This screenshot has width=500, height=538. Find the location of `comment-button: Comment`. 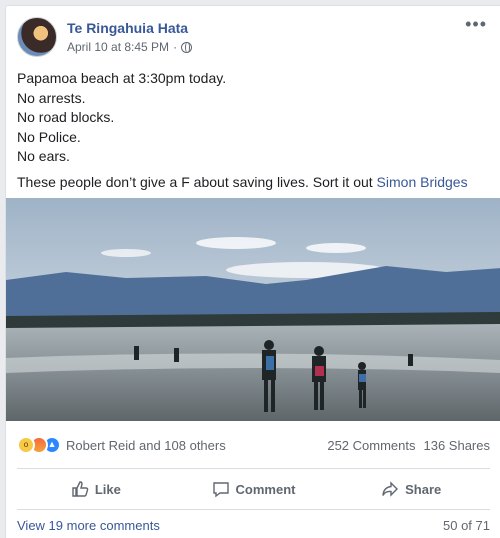

comment-button: Comment is located at coordinates (254, 489).